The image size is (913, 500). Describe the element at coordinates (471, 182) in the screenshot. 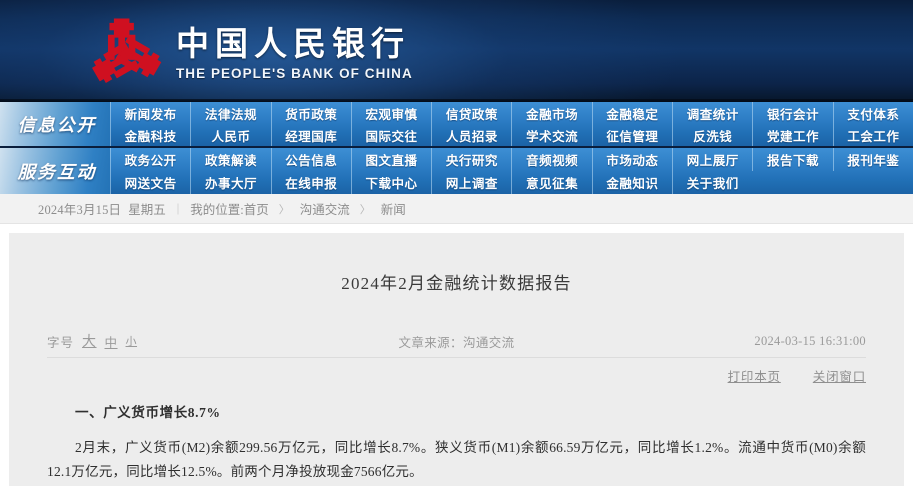

I see `nav-item-online-survey: 网上调查` at that location.